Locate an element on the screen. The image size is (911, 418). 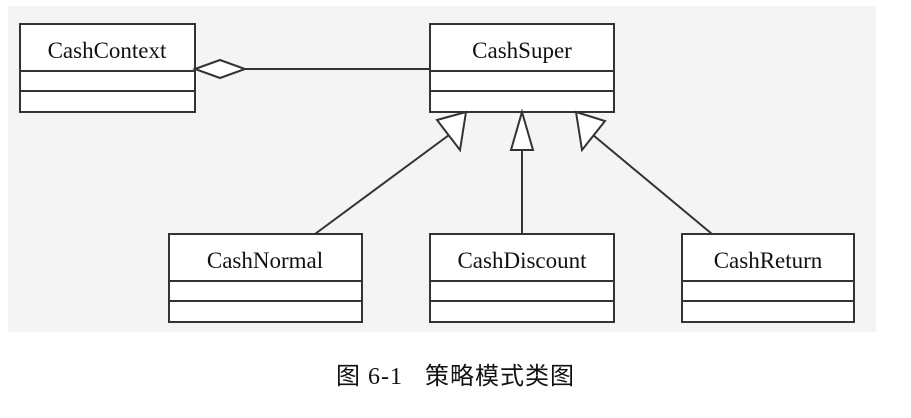
class-cash-normal: CashNormal is located at coordinates (265, 278).